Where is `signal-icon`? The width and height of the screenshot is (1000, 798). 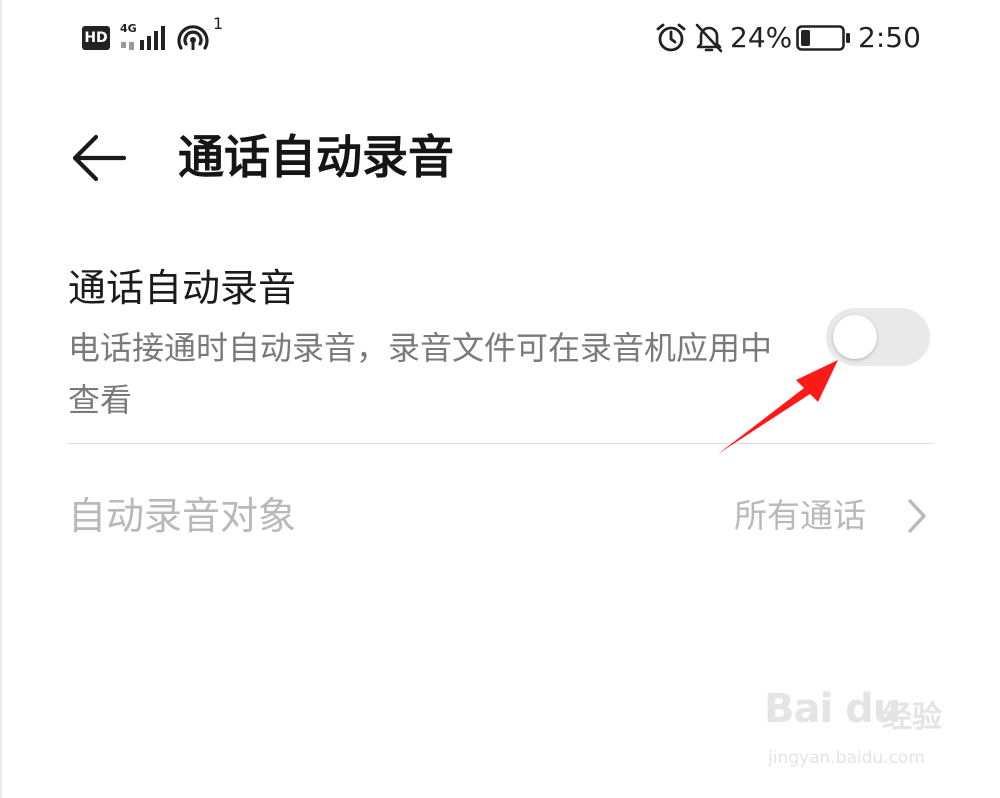 signal-icon is located at coordinates (143, 38).